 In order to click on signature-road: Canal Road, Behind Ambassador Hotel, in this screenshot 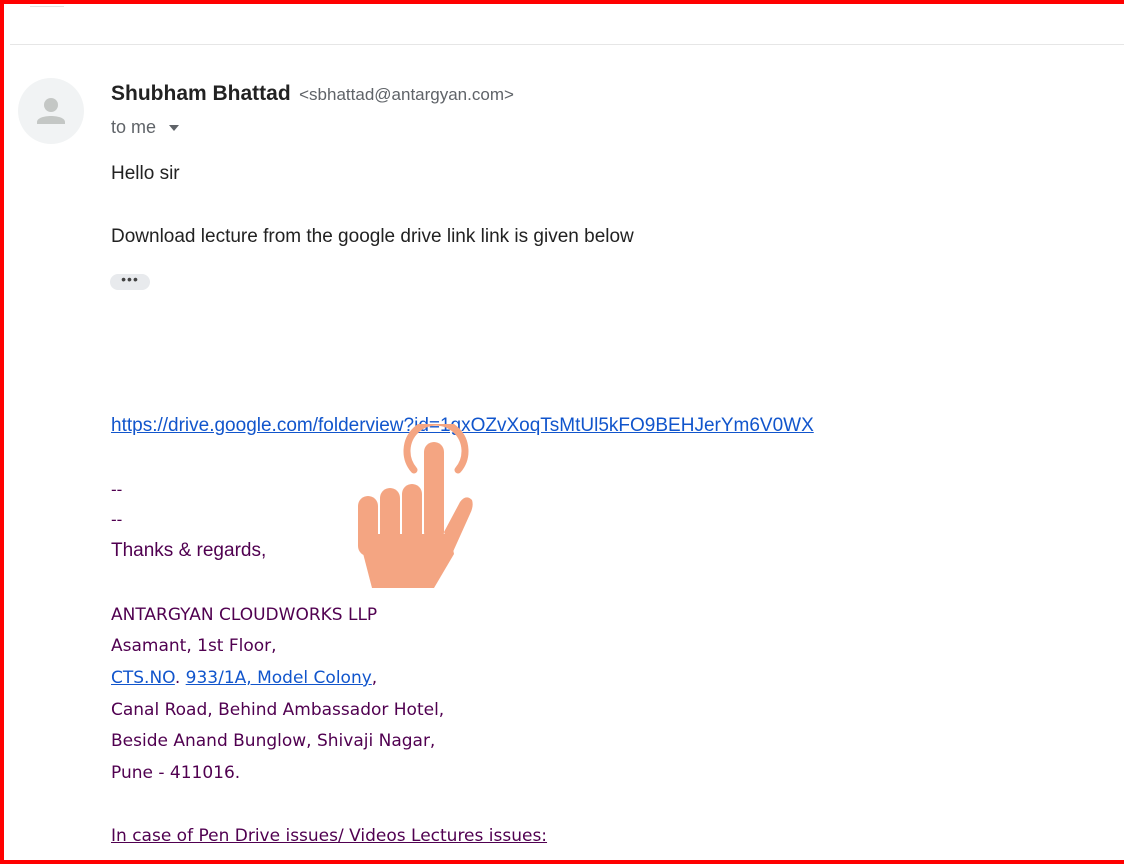, I will do `click(278, 710)`.